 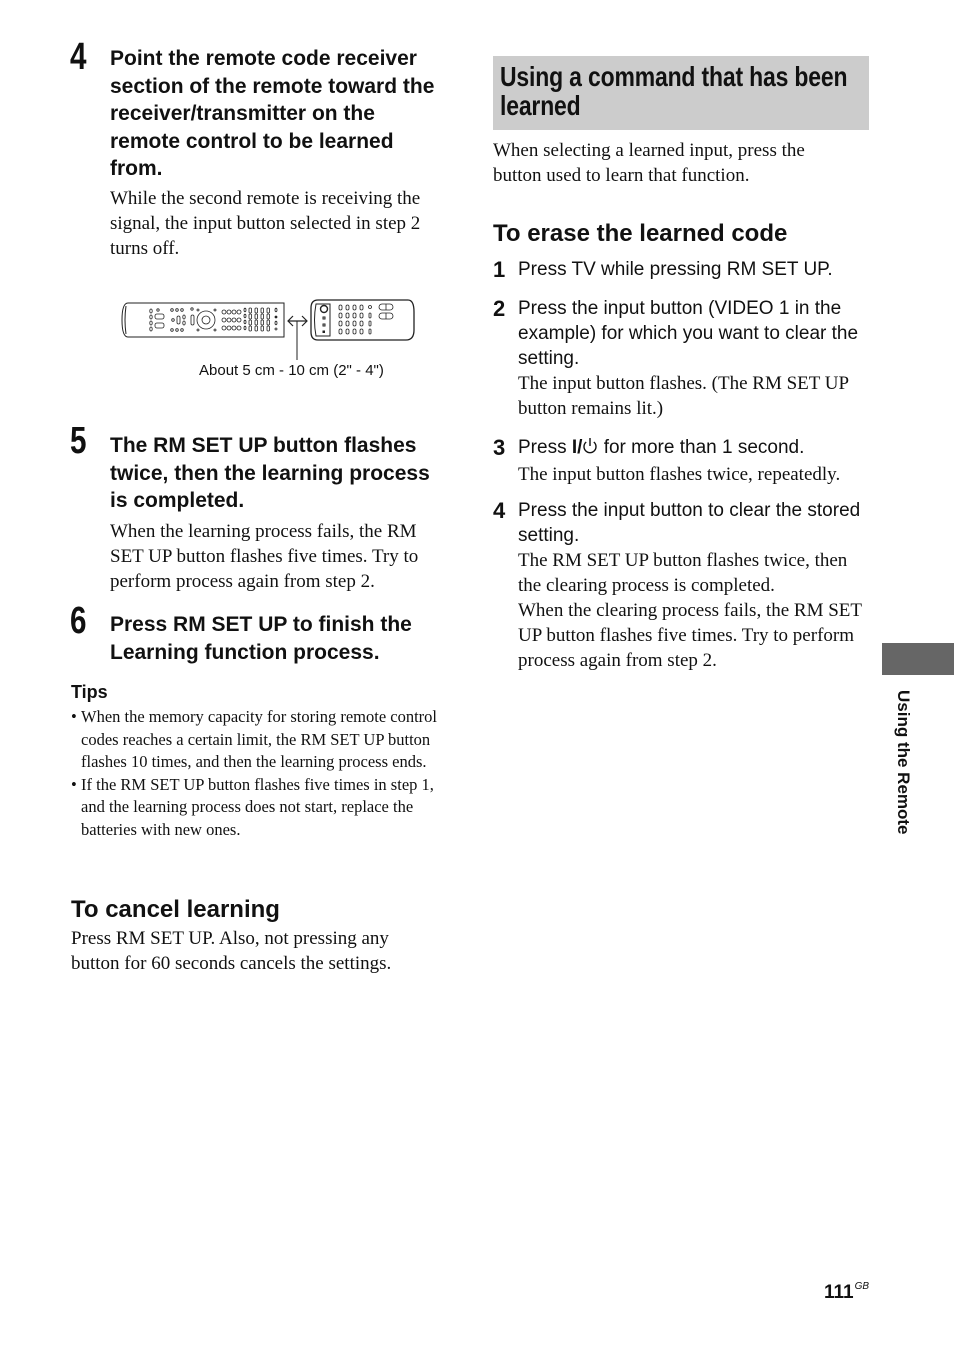 What do you see at coordinates (590, 449) in the screenshot?
I see `power-icon` at bounding box center [590, 449].